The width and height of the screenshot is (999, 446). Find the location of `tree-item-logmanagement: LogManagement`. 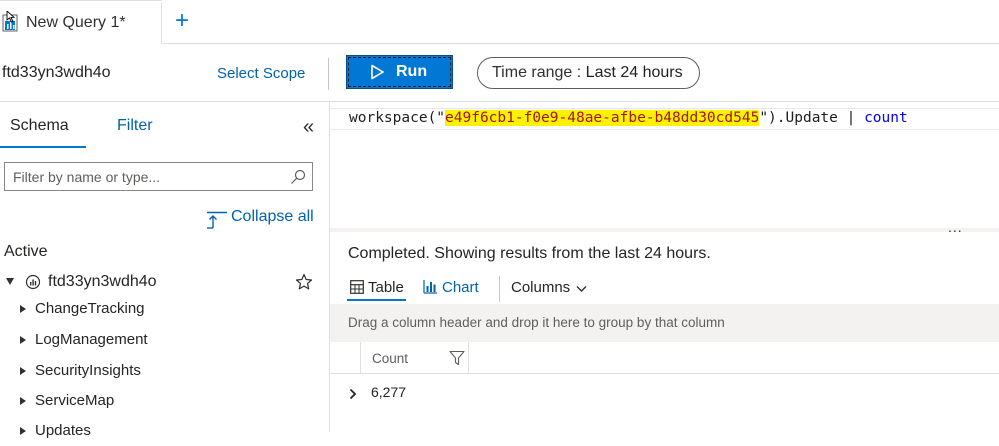

tree-item-logmanagement: LogManagement is located at coordinates (164, 342).